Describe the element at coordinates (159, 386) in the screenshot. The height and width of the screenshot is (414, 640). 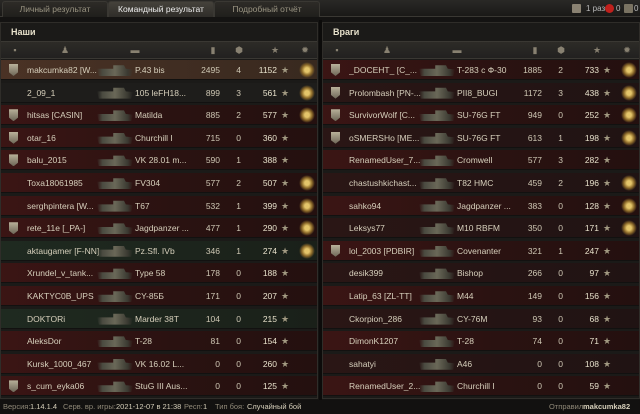
I see `player-row: s_cum_eyka06 StuG III Aus... 0 0 125 ★` at that location.